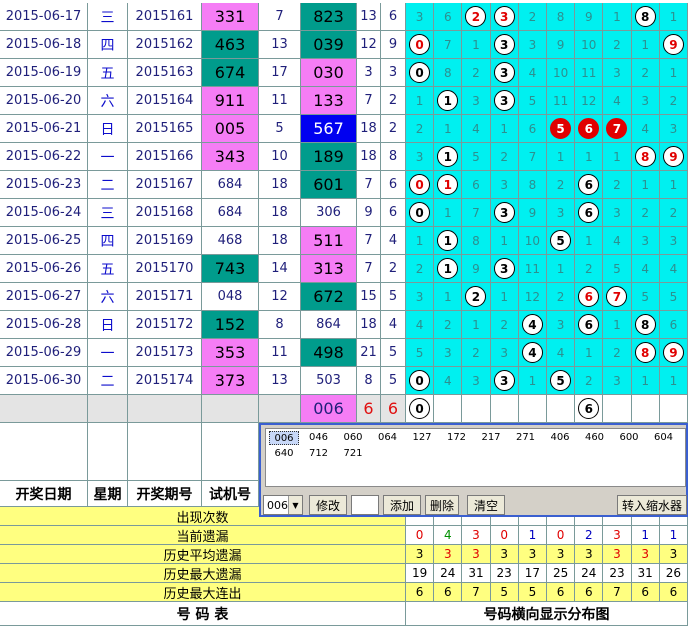 This screenshot has width=688, height=626. Describe the element at coordinates (284, 438) in the screenshot. I see `candidate-item: 006` at that location.